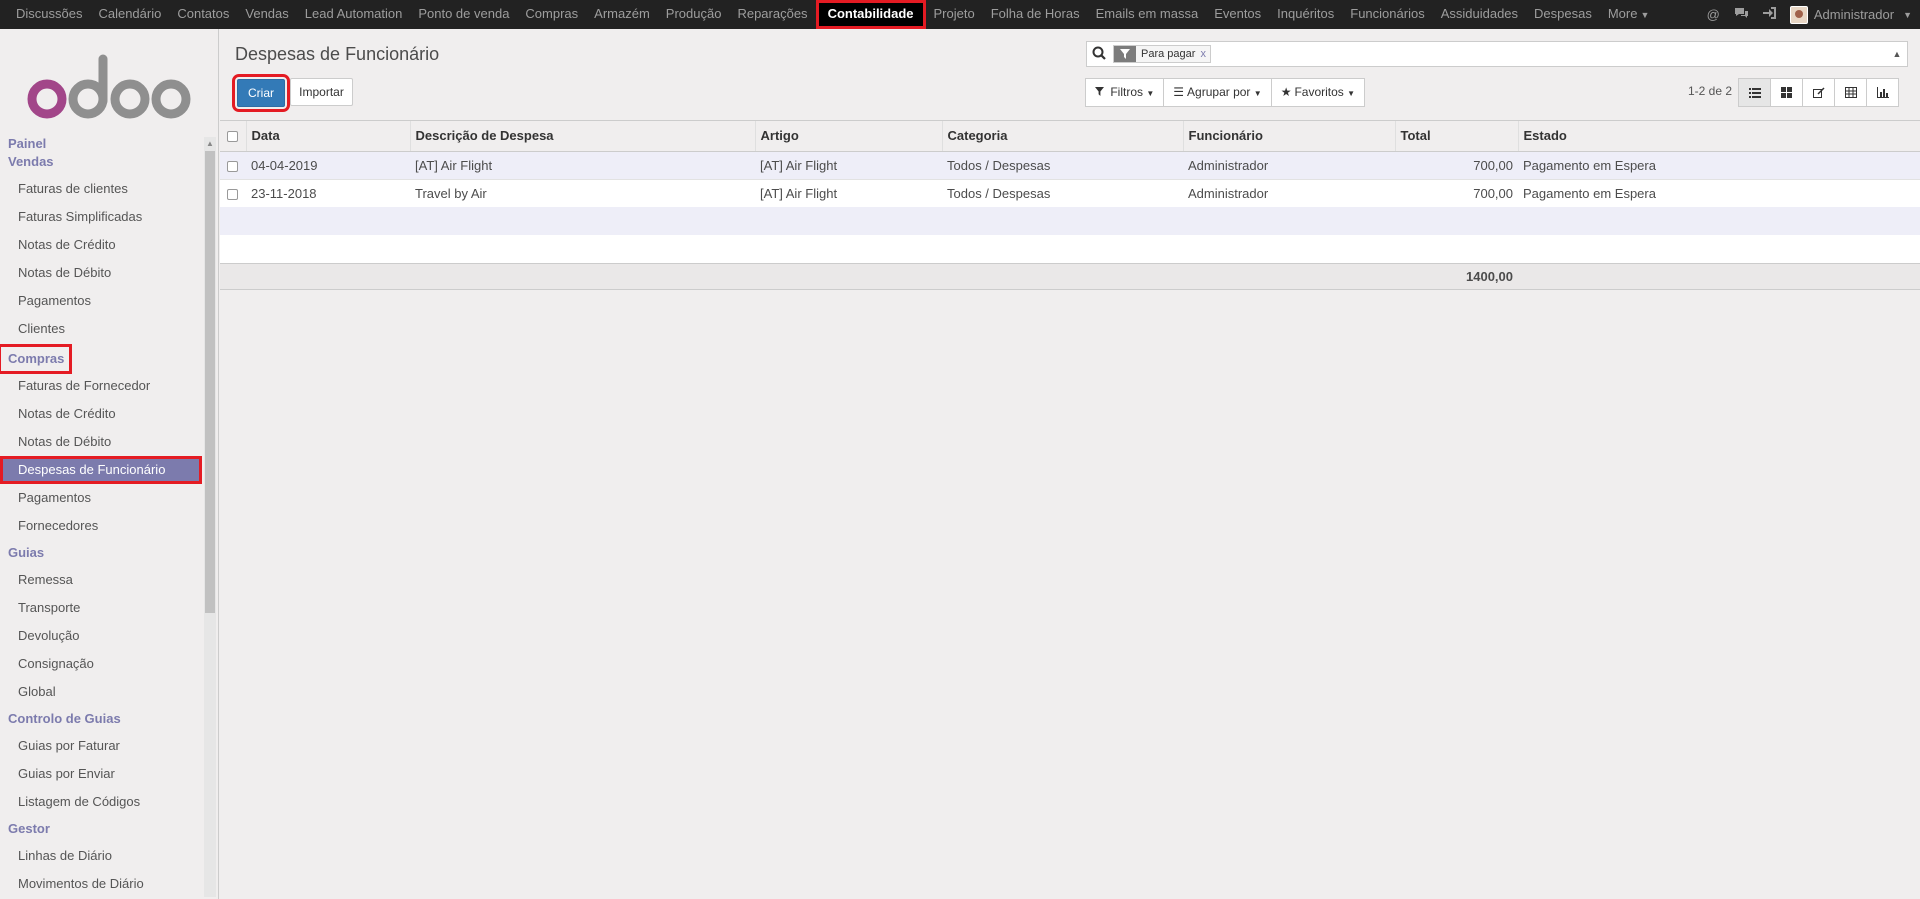 Image resolution: width=1920 pixels, height=899 pixels. What do you see at coordinates (1237, 14) in the screenshot?
I see `menu-eventos: Eventos` at bounding box center [1237, 14].